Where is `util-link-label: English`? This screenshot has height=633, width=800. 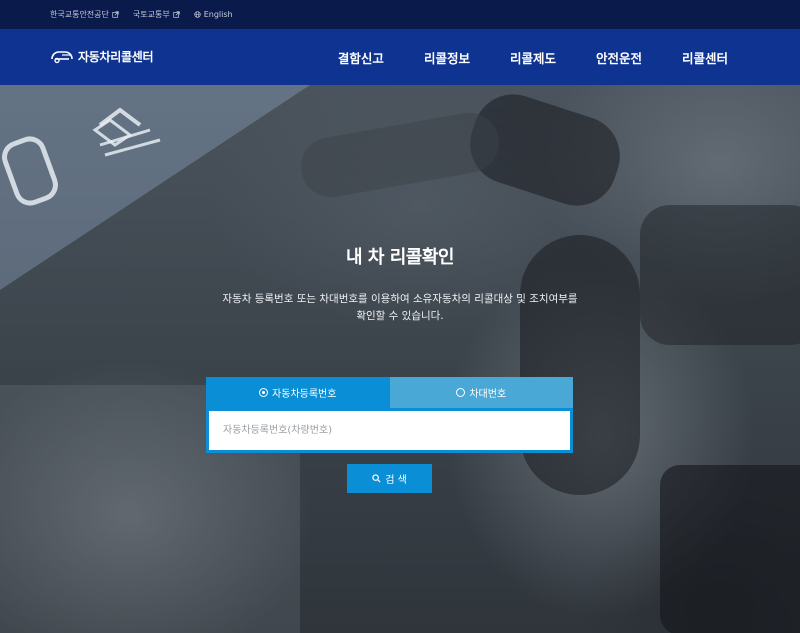 util-link-label: English is located at coordinates (218, 14).